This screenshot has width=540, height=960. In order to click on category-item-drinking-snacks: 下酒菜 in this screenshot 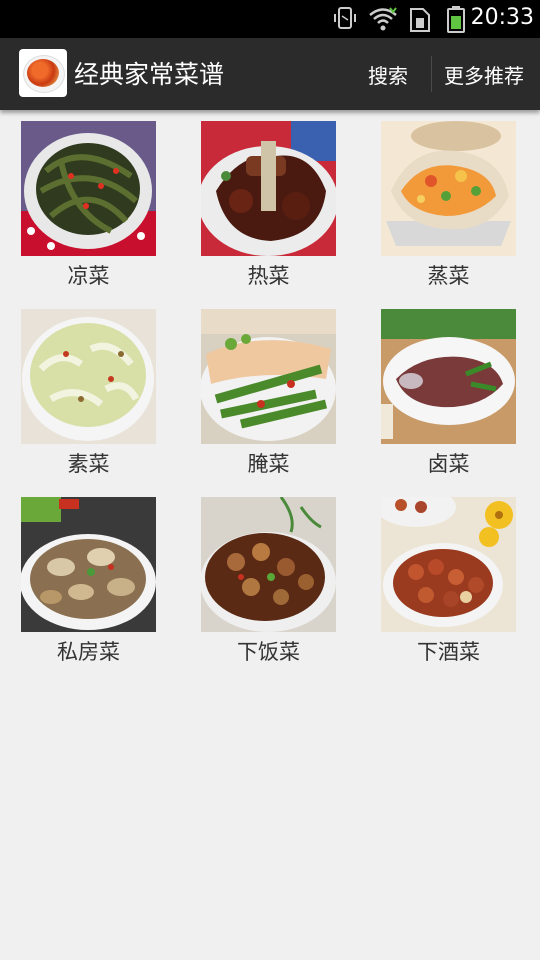, I will do `click(448, 581)`.